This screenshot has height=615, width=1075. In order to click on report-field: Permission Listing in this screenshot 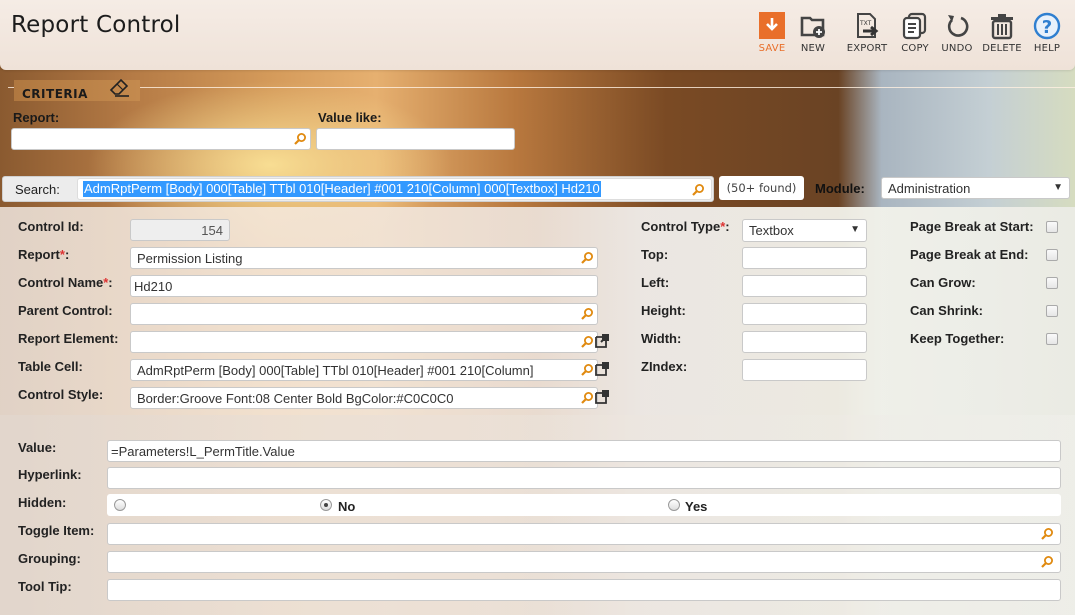, I will do `click(364, 258)`.